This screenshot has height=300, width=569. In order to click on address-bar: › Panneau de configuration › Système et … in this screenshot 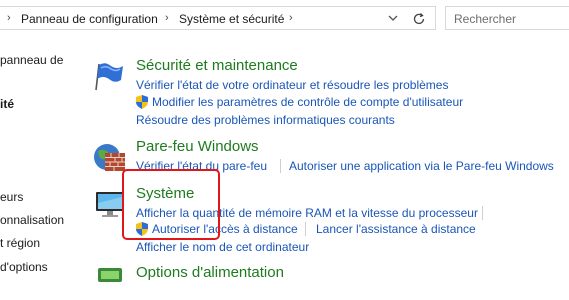, I will do `click(218, 18)`.